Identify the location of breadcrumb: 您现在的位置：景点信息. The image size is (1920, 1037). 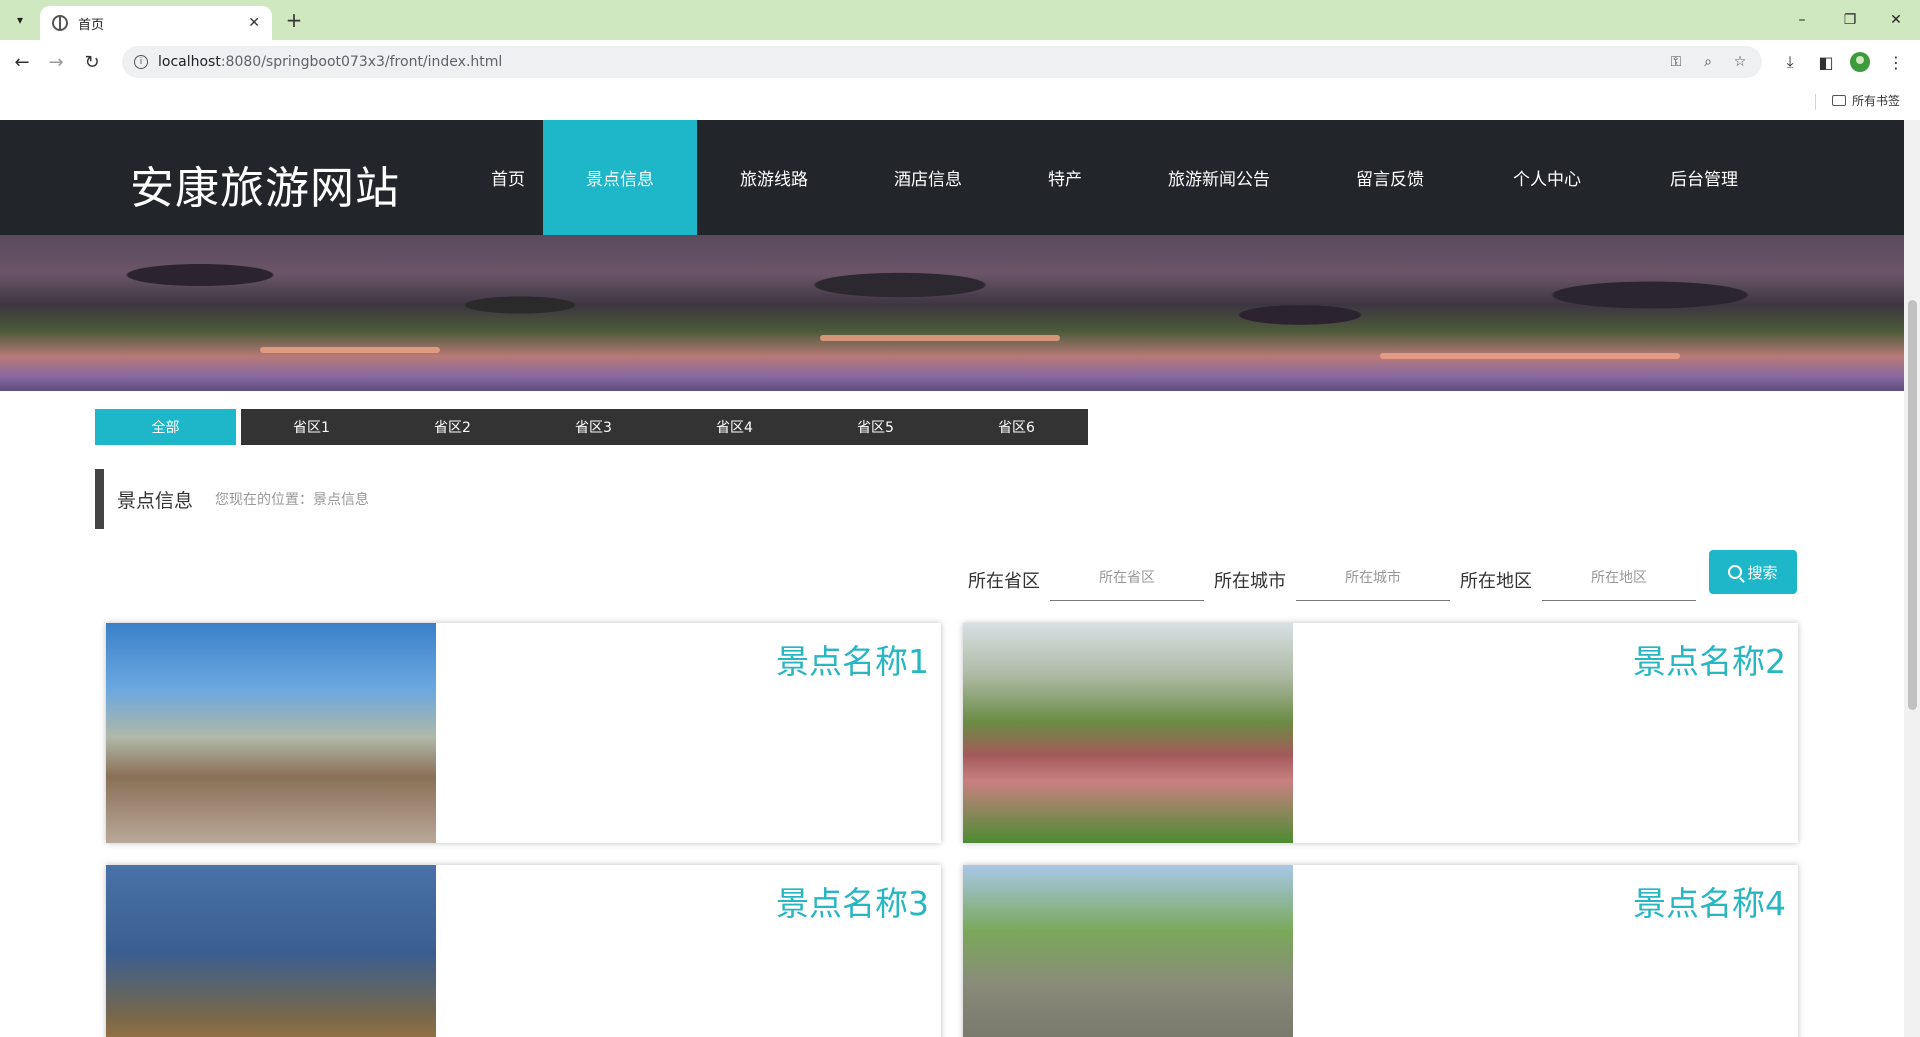
(292, 500).